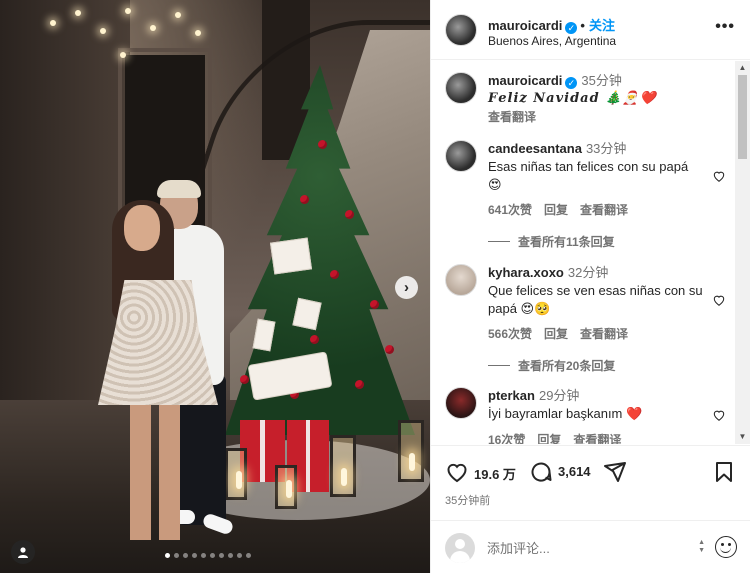 The width and height of the screenshot is (750, 573). I want to click on author-line: mauroicardi ✓ • 关注, so click(551, 24).